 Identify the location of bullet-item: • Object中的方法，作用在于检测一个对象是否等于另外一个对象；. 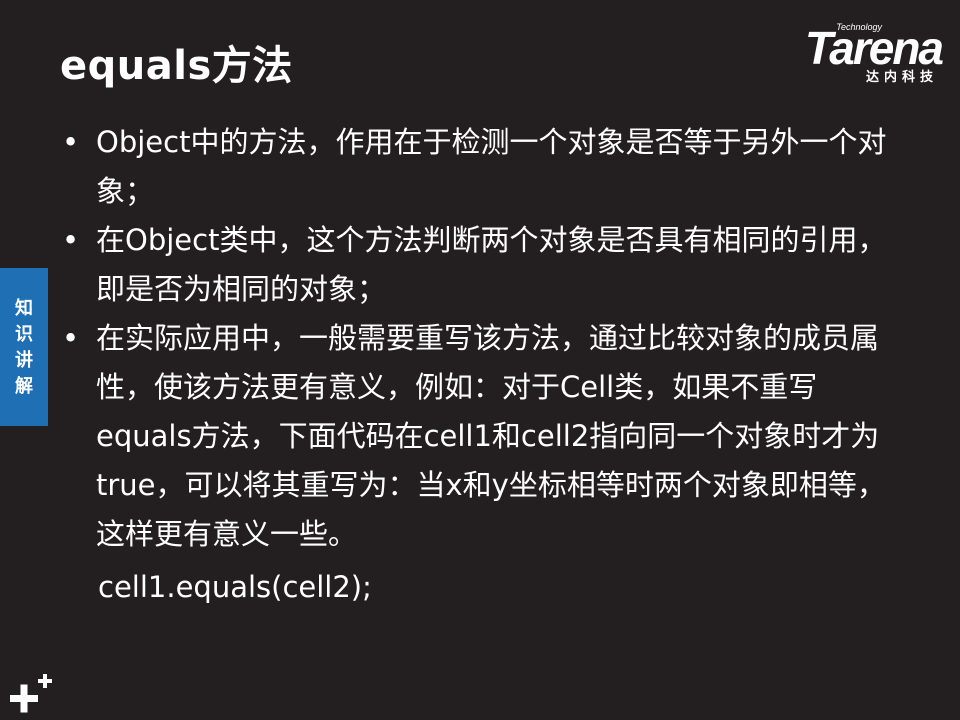
(473, 167).